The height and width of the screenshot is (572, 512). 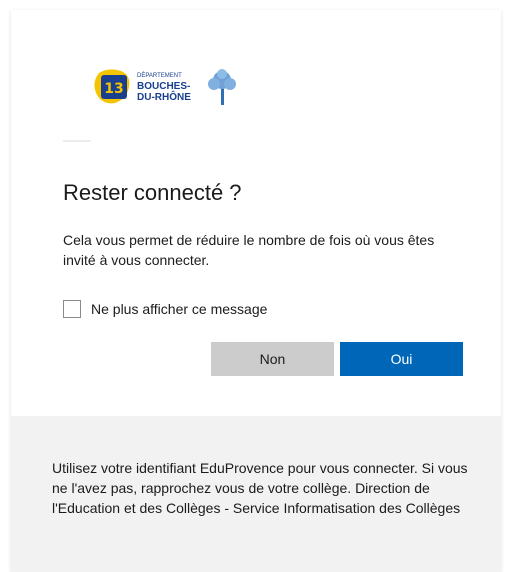 I want to click on dont-show-again-row: Ne plus afficher ce message, so click(x=165, y=309).